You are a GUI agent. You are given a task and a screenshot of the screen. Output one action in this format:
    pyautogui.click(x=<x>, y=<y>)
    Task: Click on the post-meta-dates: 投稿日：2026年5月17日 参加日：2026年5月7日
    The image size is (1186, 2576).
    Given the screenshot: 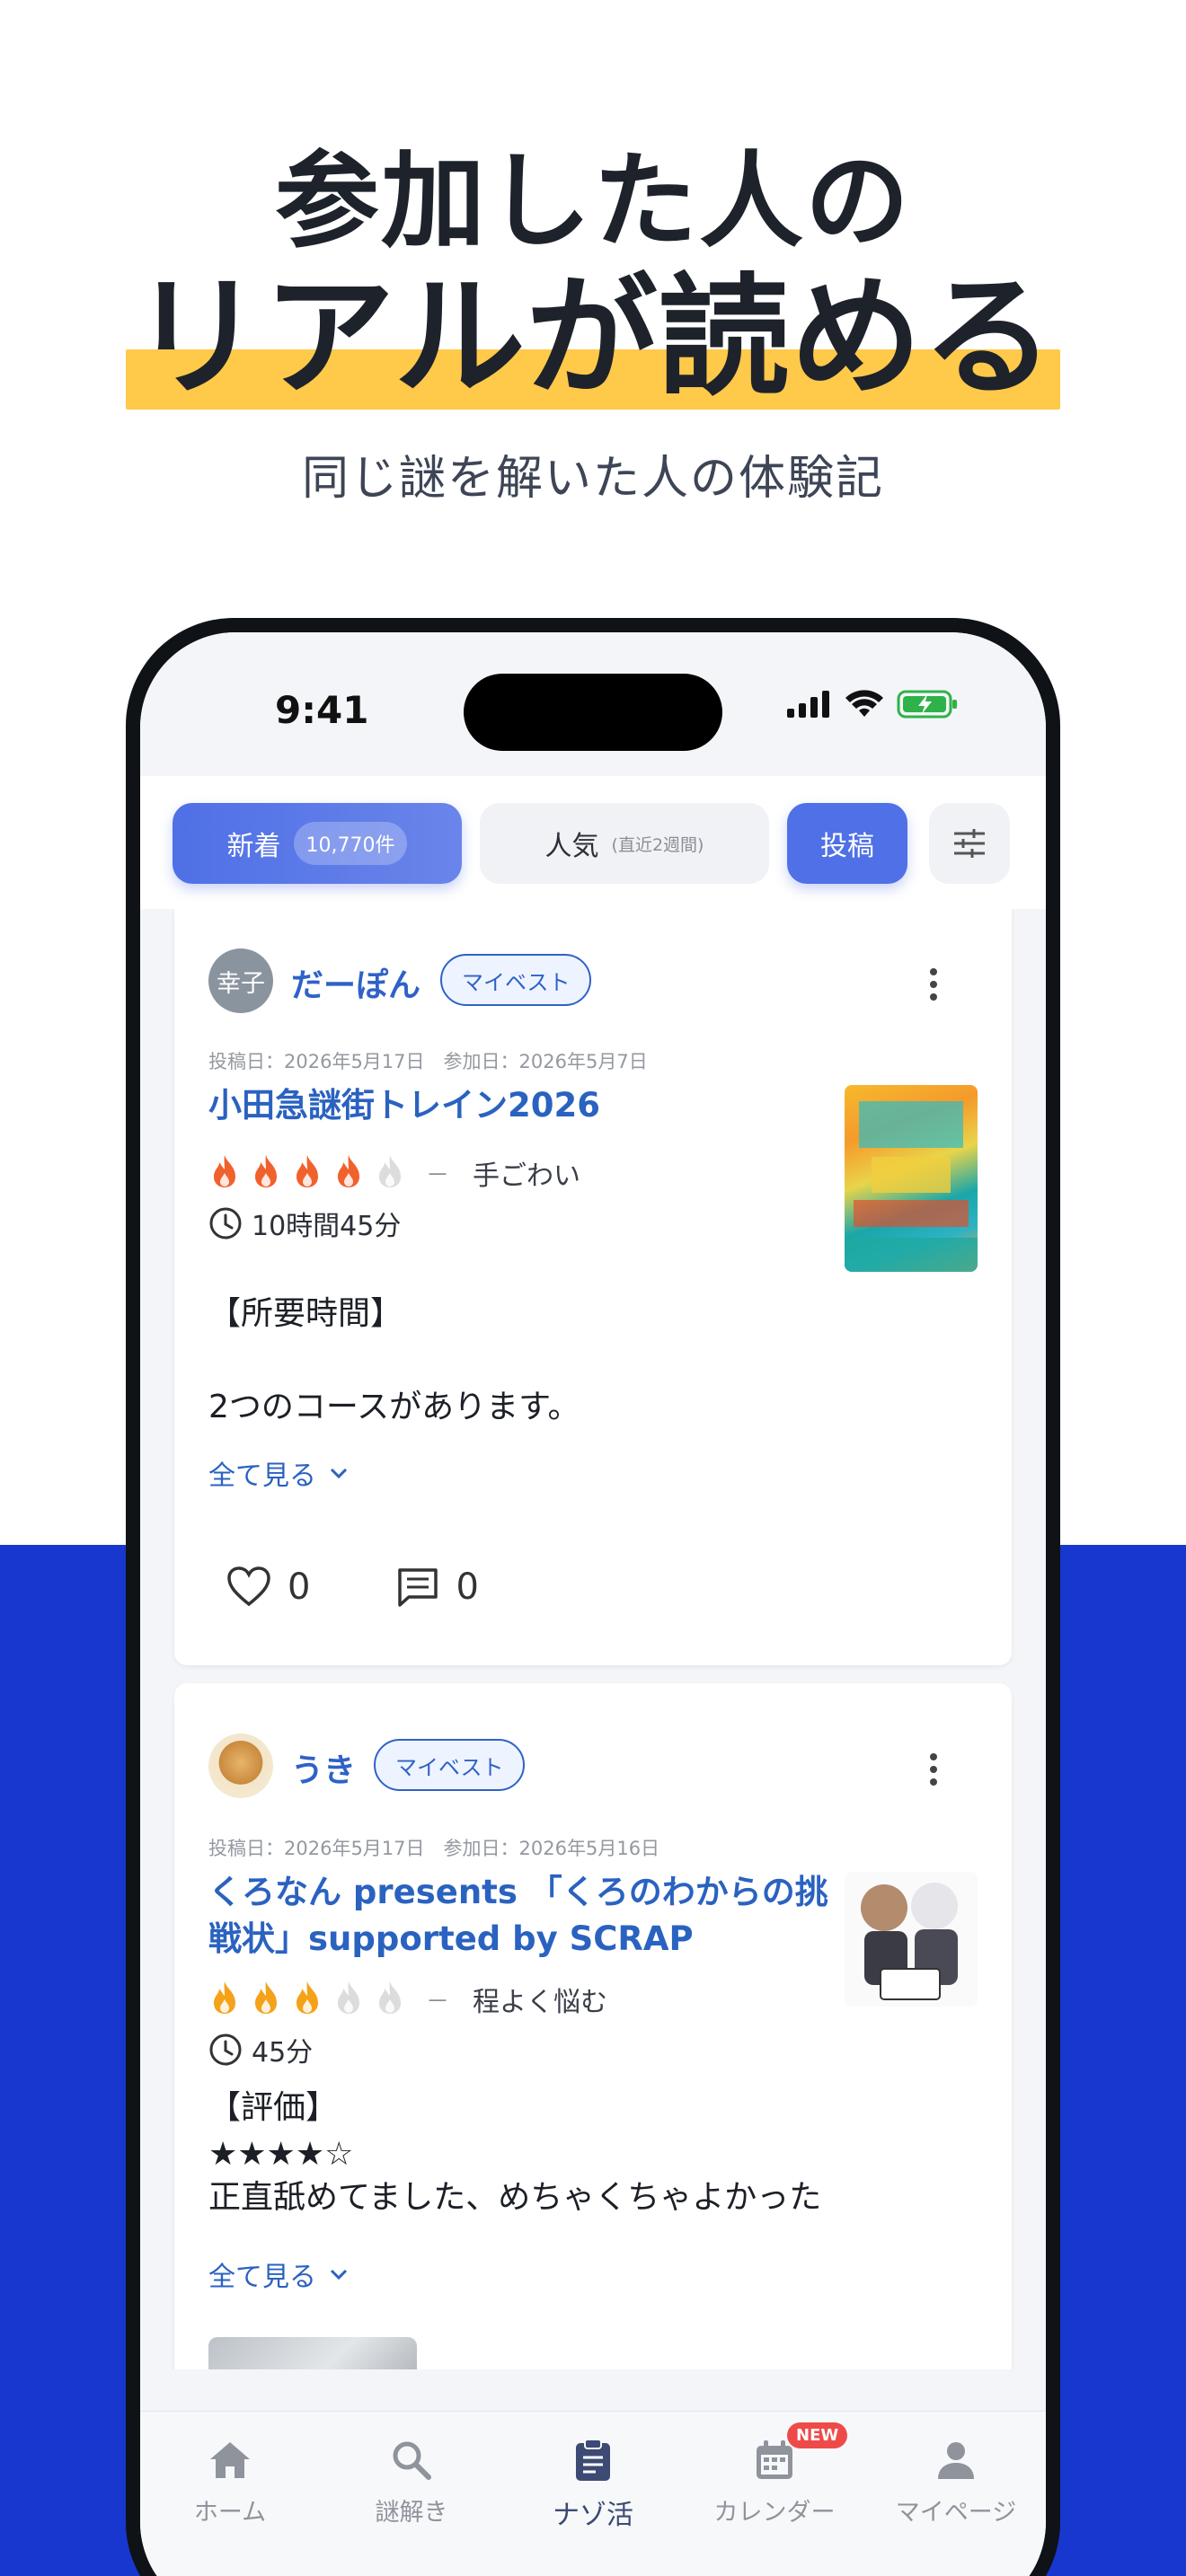 What is the action you would take?
    pyautogui.click(x=428, y=1061)
    